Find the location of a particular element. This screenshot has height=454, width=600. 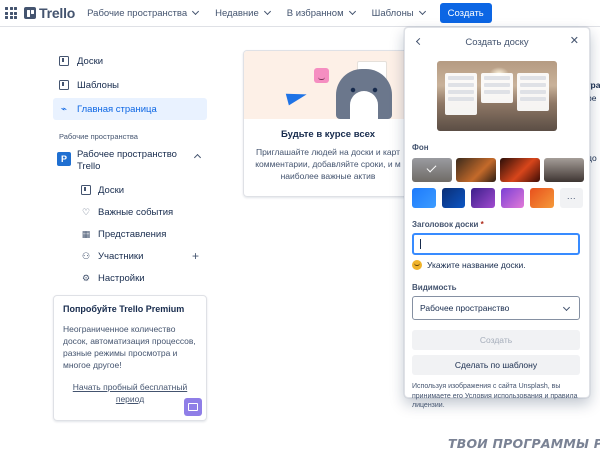

workspace-name: Рабочее пространство Trello is located at coordinates (127, 160).